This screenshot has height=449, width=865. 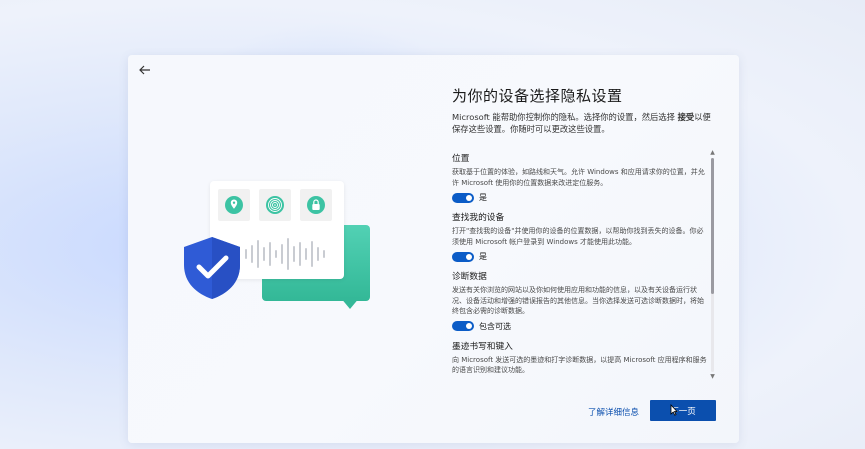 What do you see at coordinates (285, 254) in the screenshot?
I see `sound-wave-icon` at bounding box center [285, 254].